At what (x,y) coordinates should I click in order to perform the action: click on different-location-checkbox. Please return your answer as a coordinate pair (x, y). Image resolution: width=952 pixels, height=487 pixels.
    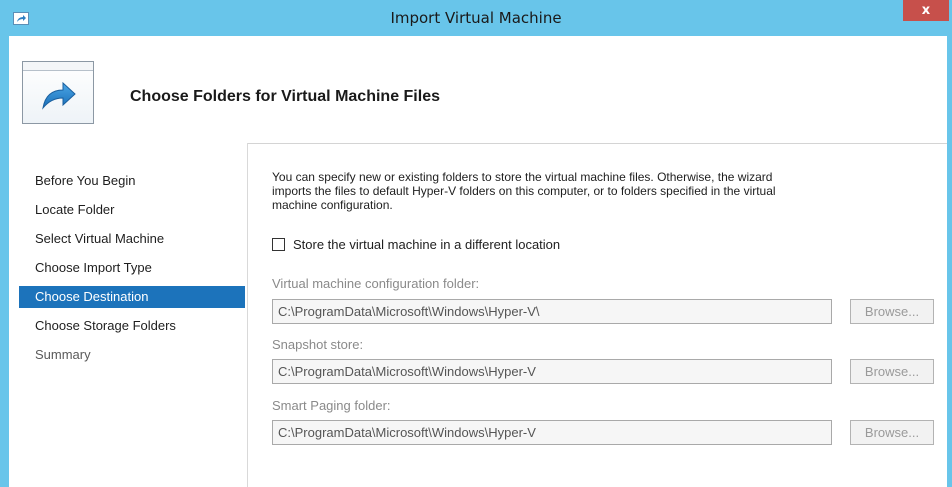
    Looking at the image, I should click on (278, 244).